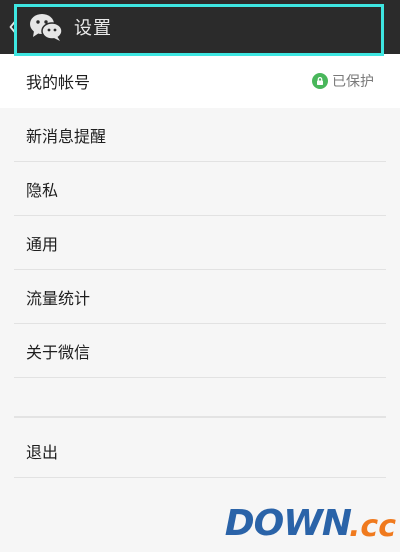  Describe the element at coordinates (42, 452) in the screenshot. I see `logout-label: 退出` at that location.